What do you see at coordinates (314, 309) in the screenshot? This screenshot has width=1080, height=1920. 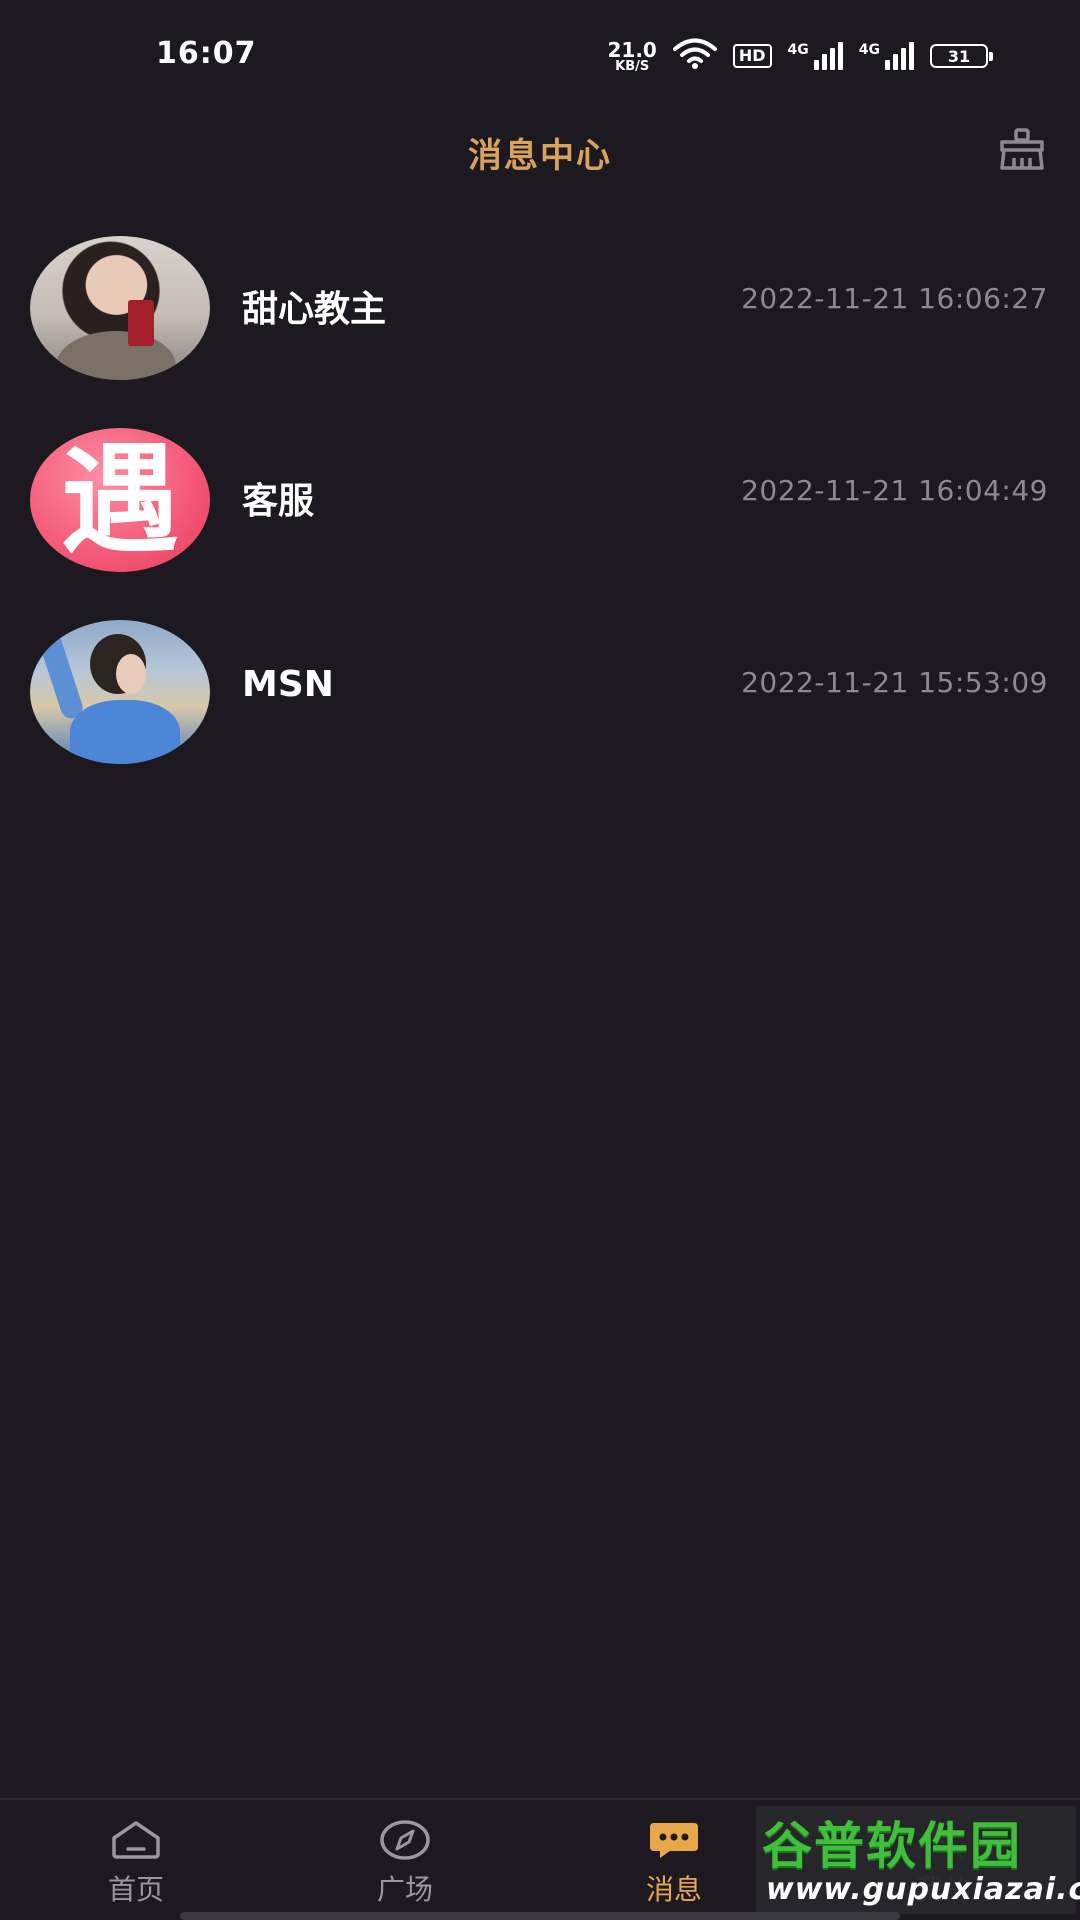 I see `conversation-name: 甜心教主` at bounding box center [314, 309].